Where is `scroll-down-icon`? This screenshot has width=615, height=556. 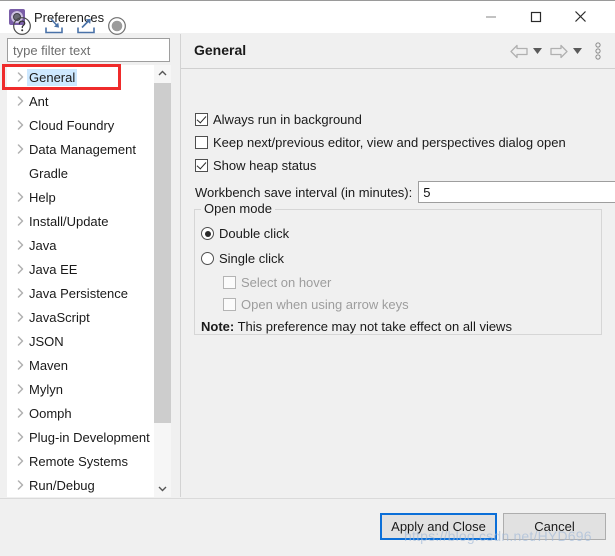 scroll-down-icon is located at coordinates (162, 488).